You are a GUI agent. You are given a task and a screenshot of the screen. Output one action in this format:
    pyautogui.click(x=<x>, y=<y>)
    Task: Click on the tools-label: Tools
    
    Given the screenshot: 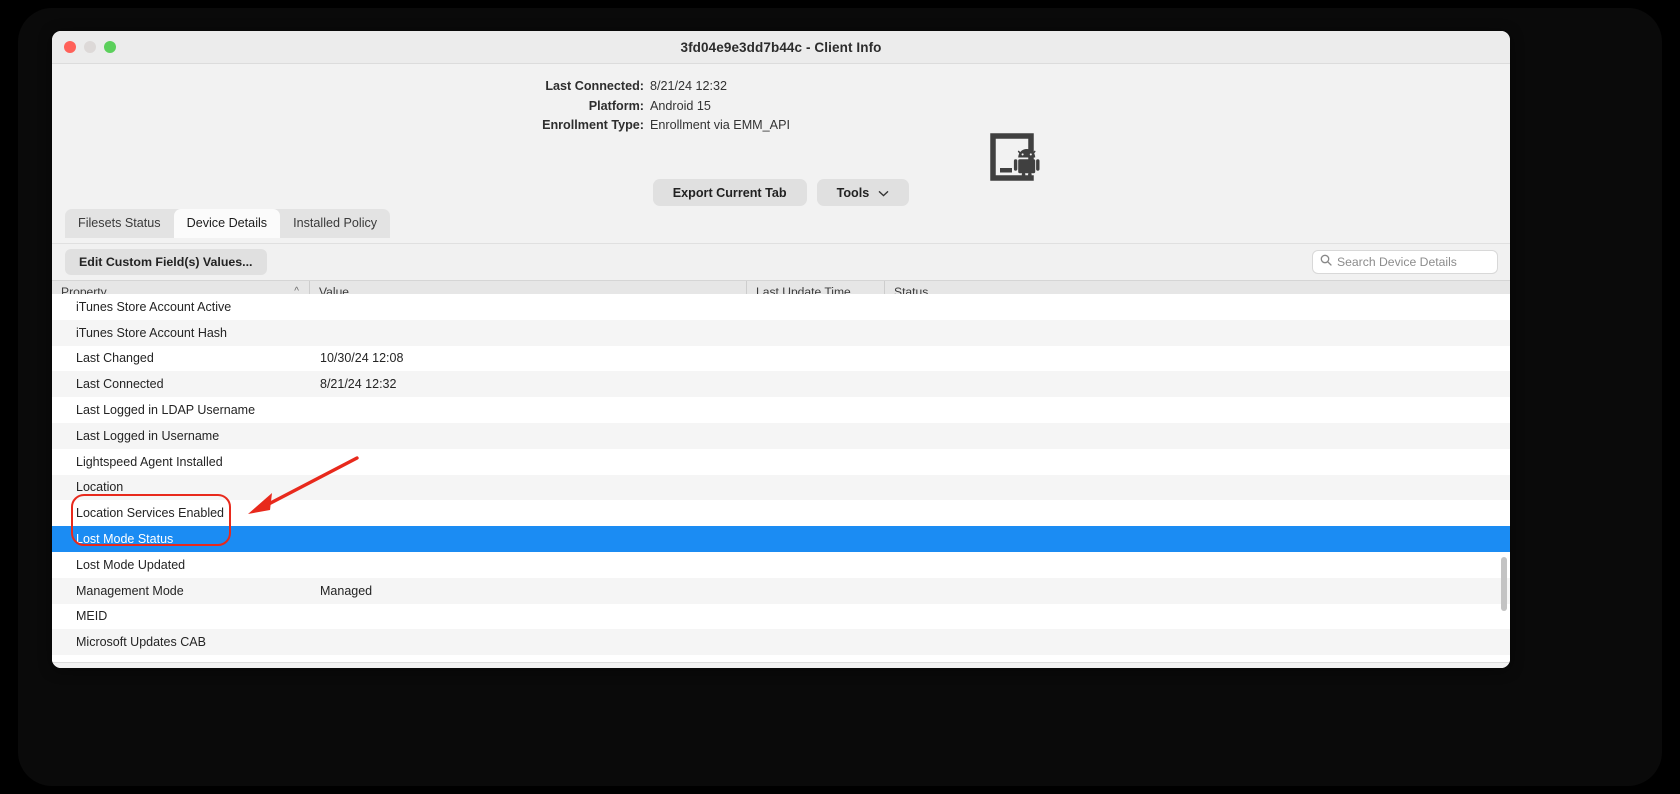 What is the action you would take?
    pyautogui.click(x=853, y=192)
    